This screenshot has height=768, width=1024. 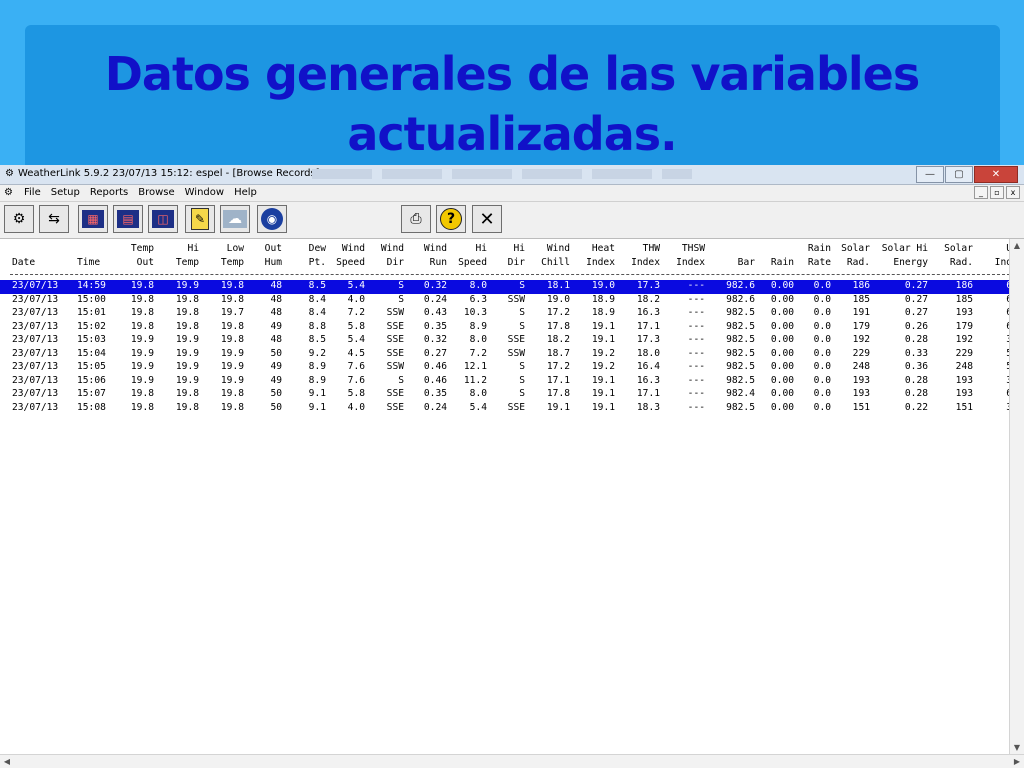 I want to click on mdi-close-button: x, so click(x=1013, y=192).